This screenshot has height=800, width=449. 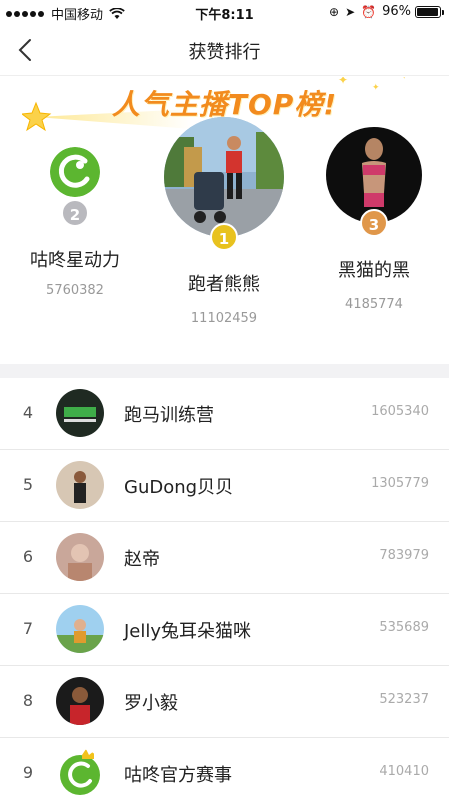 I want to click on like-count: 1605340, so click(x=400, y=411).